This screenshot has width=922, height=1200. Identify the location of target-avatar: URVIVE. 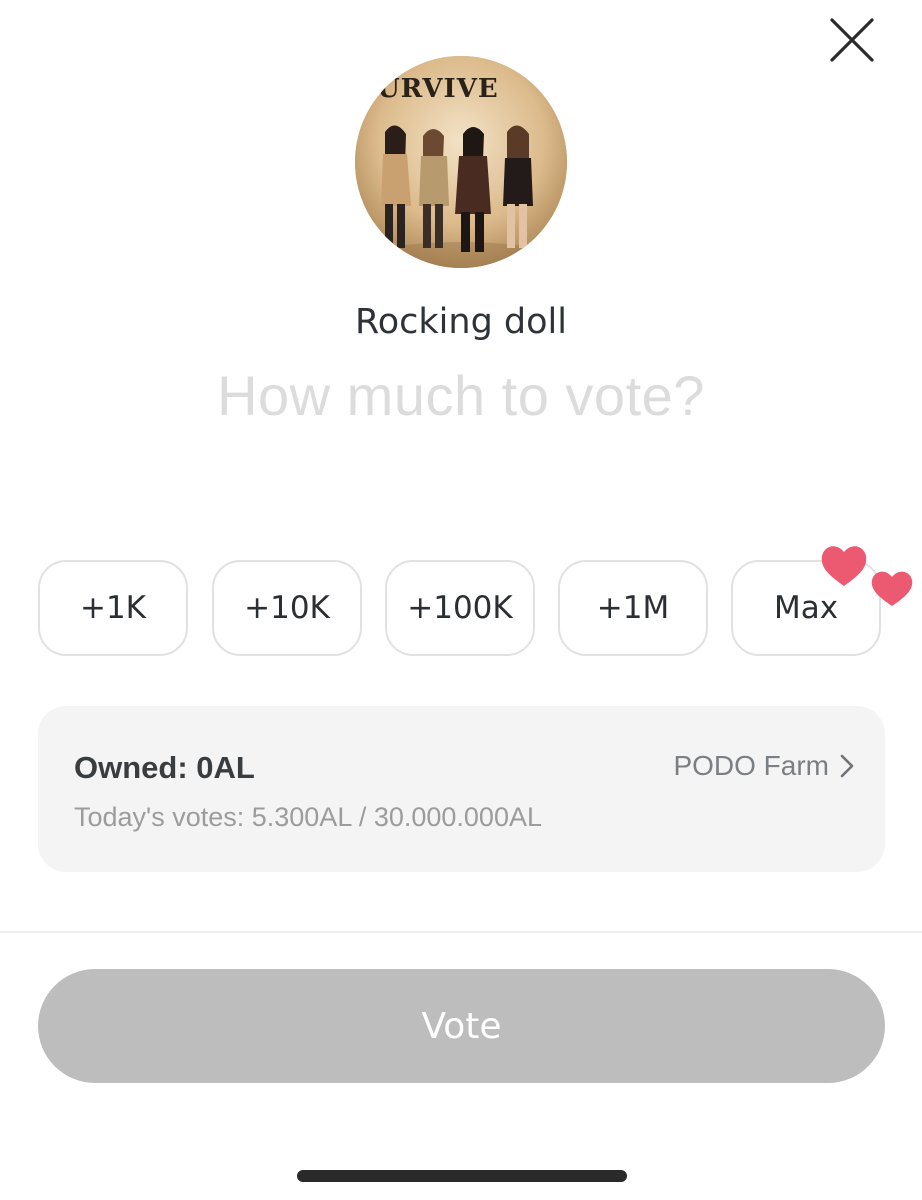
(461, 162).